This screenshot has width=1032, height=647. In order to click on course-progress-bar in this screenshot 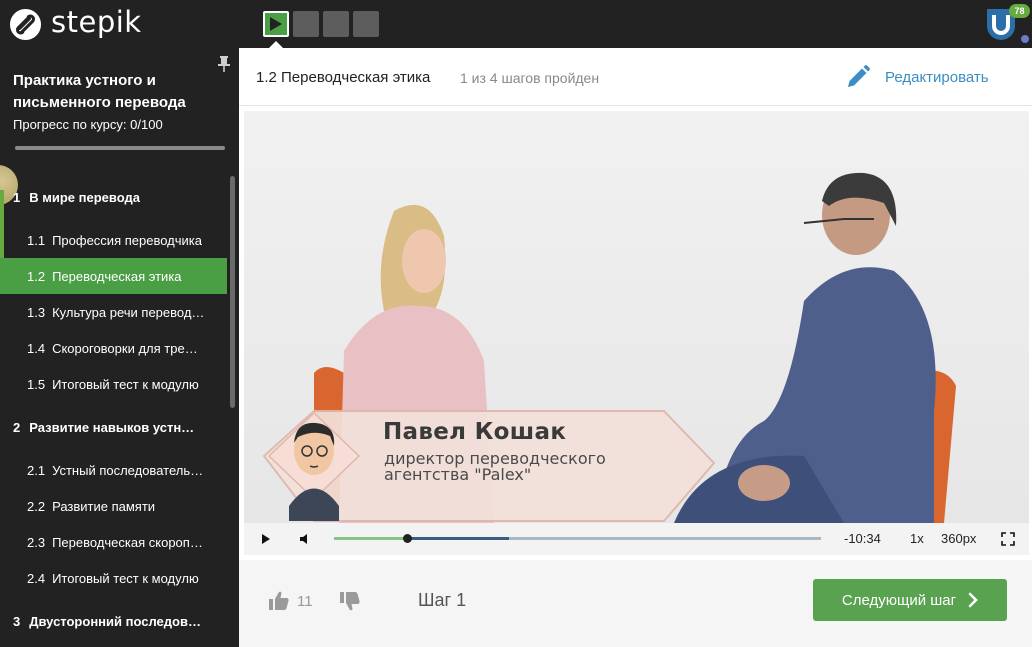, I will do `click(120, 148)`.